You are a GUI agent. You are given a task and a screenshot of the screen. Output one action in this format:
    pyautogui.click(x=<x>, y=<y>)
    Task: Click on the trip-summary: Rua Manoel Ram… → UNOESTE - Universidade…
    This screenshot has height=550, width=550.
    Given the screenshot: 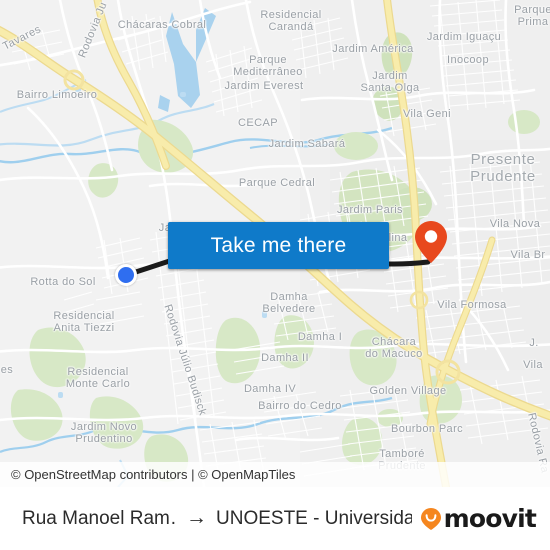 What is the action you would take?
    pyautogui.click(x=217, y=518)
    